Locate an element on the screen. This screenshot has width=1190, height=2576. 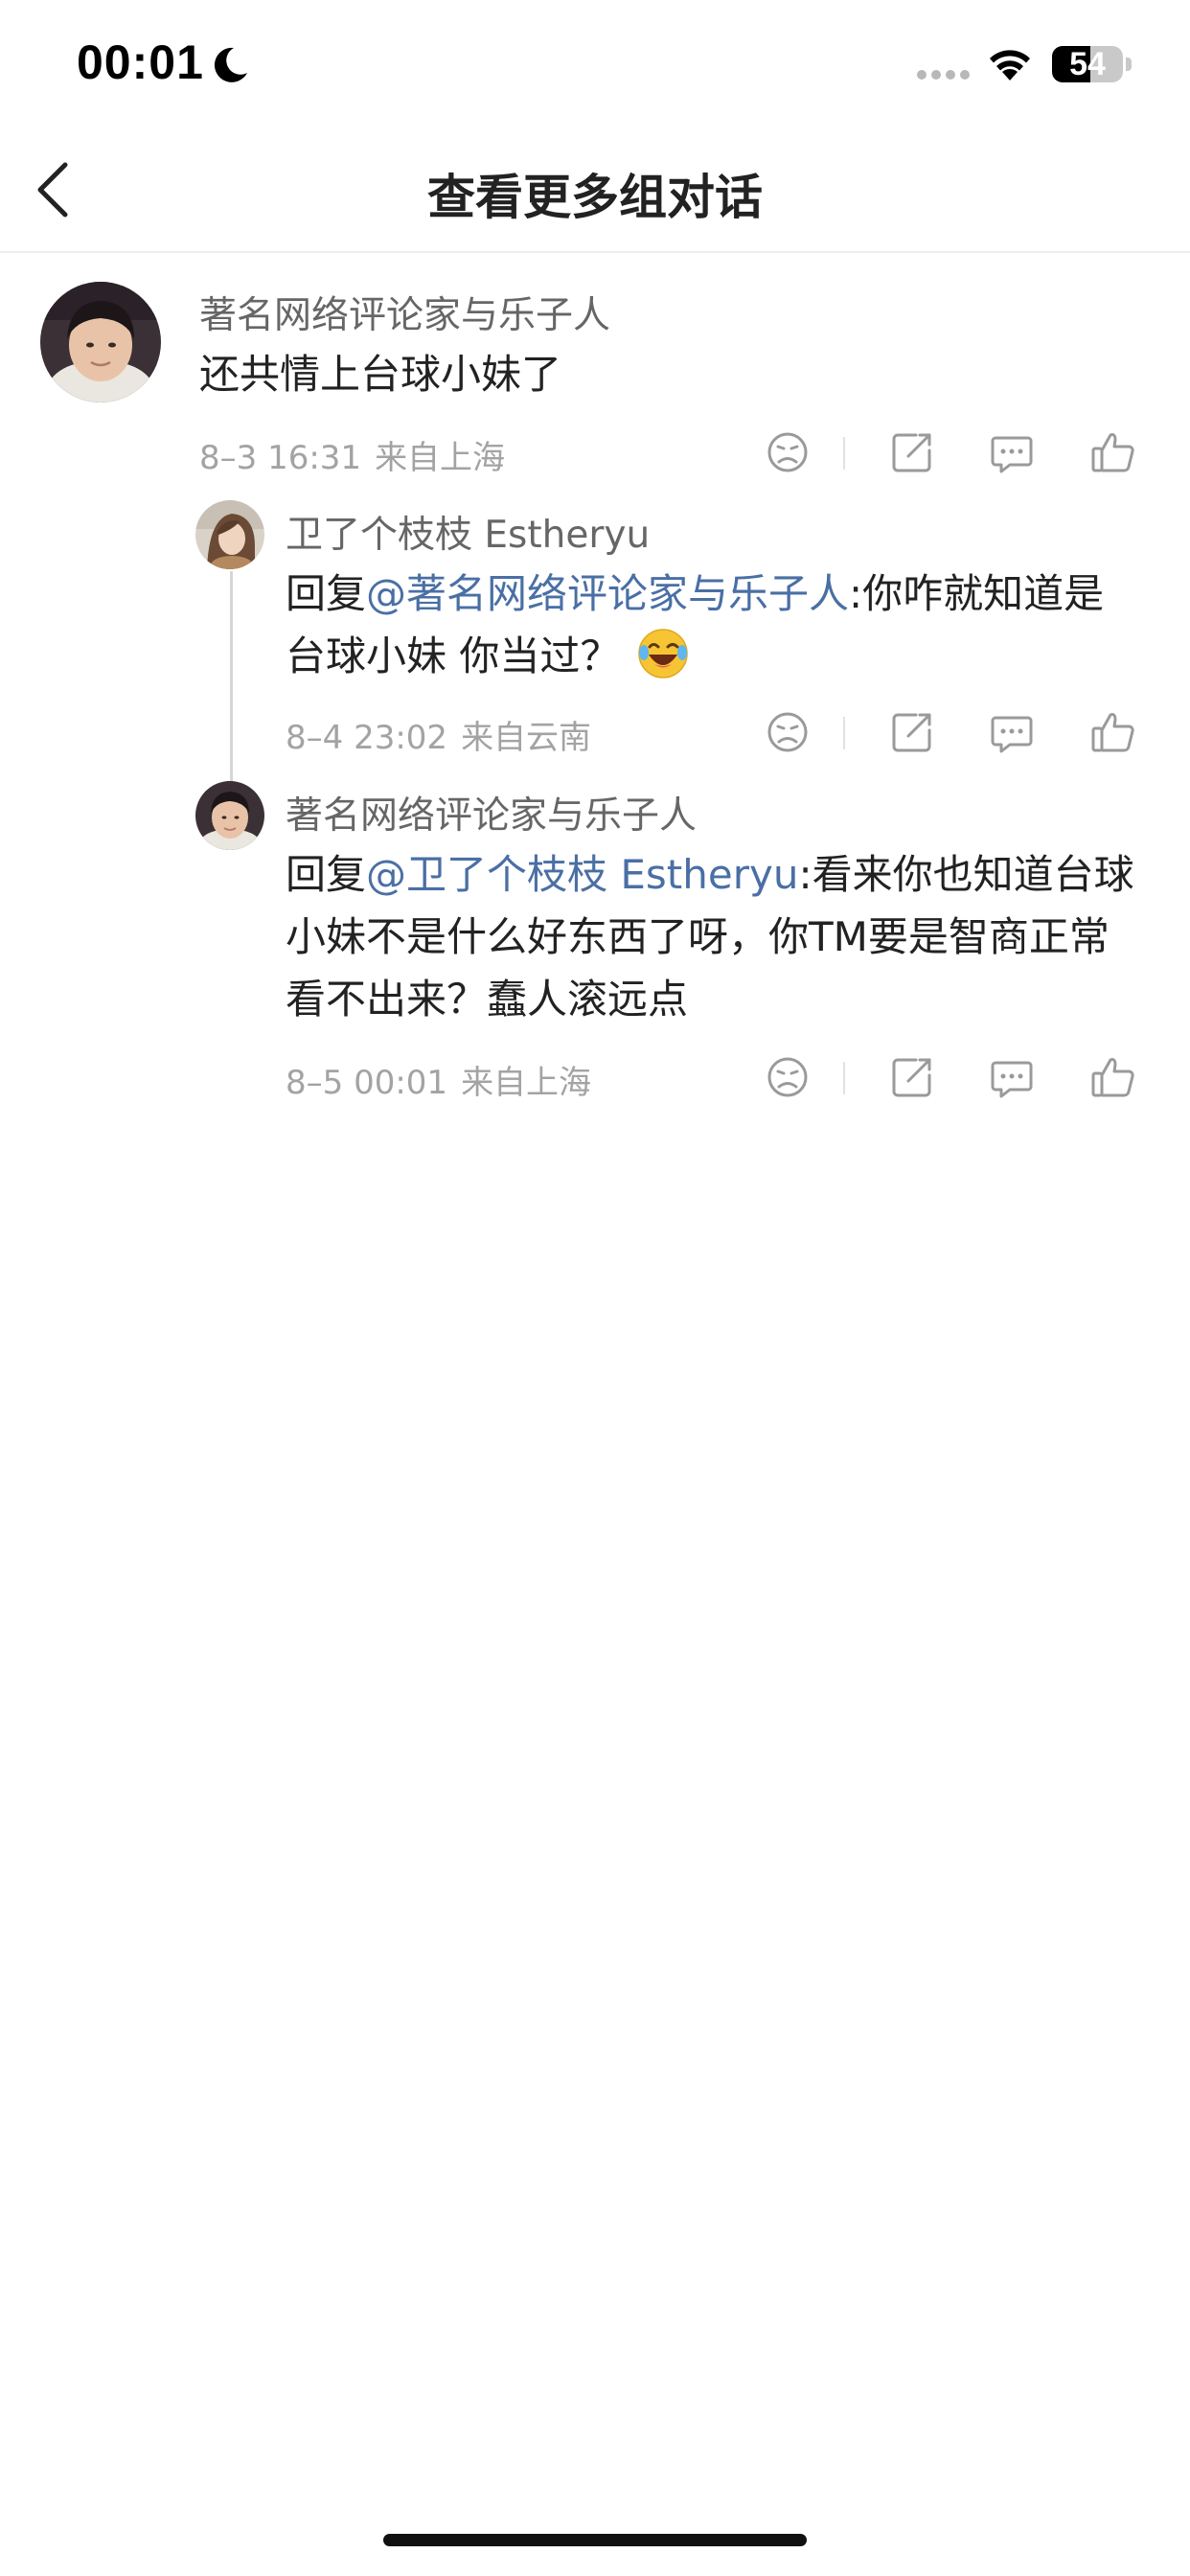
battery-icon: 54 is located at coordinates (1088, 64).